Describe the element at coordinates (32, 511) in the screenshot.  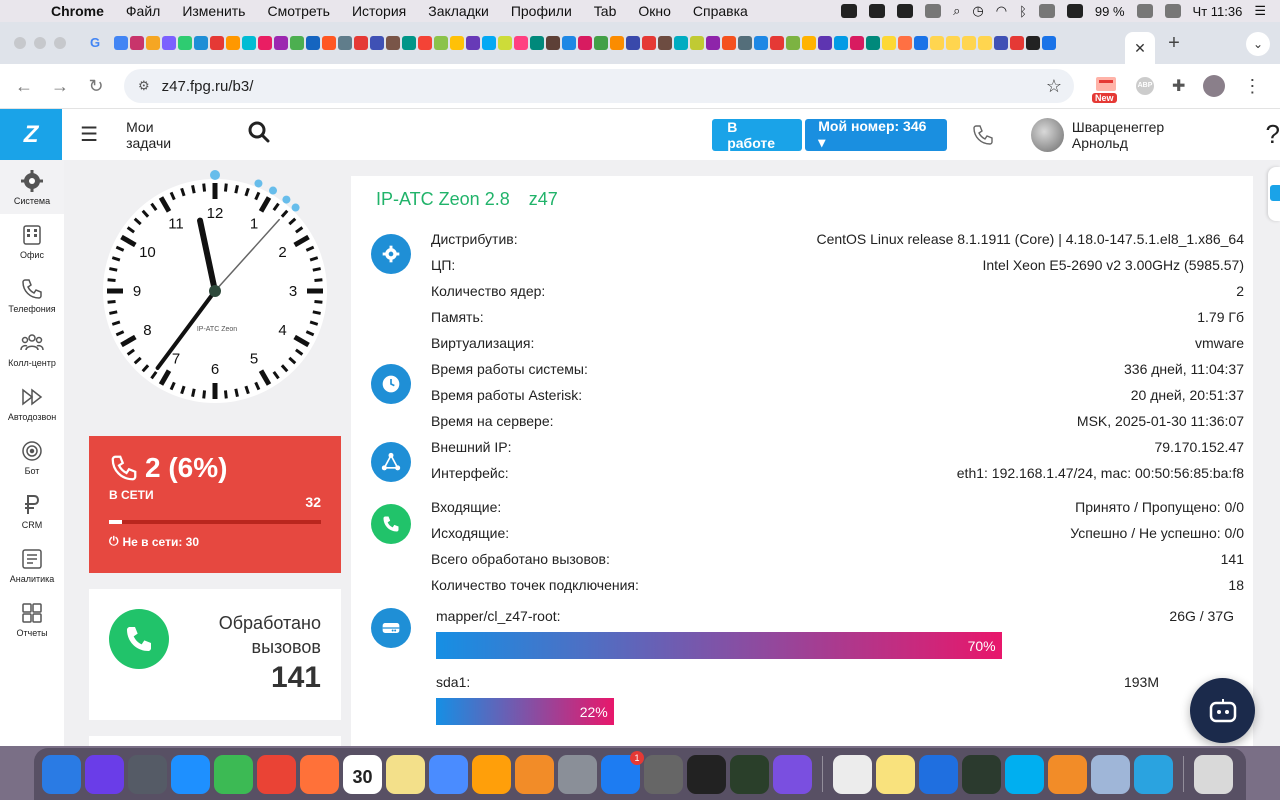
I see `nav-item-crm: CRM` at that location.